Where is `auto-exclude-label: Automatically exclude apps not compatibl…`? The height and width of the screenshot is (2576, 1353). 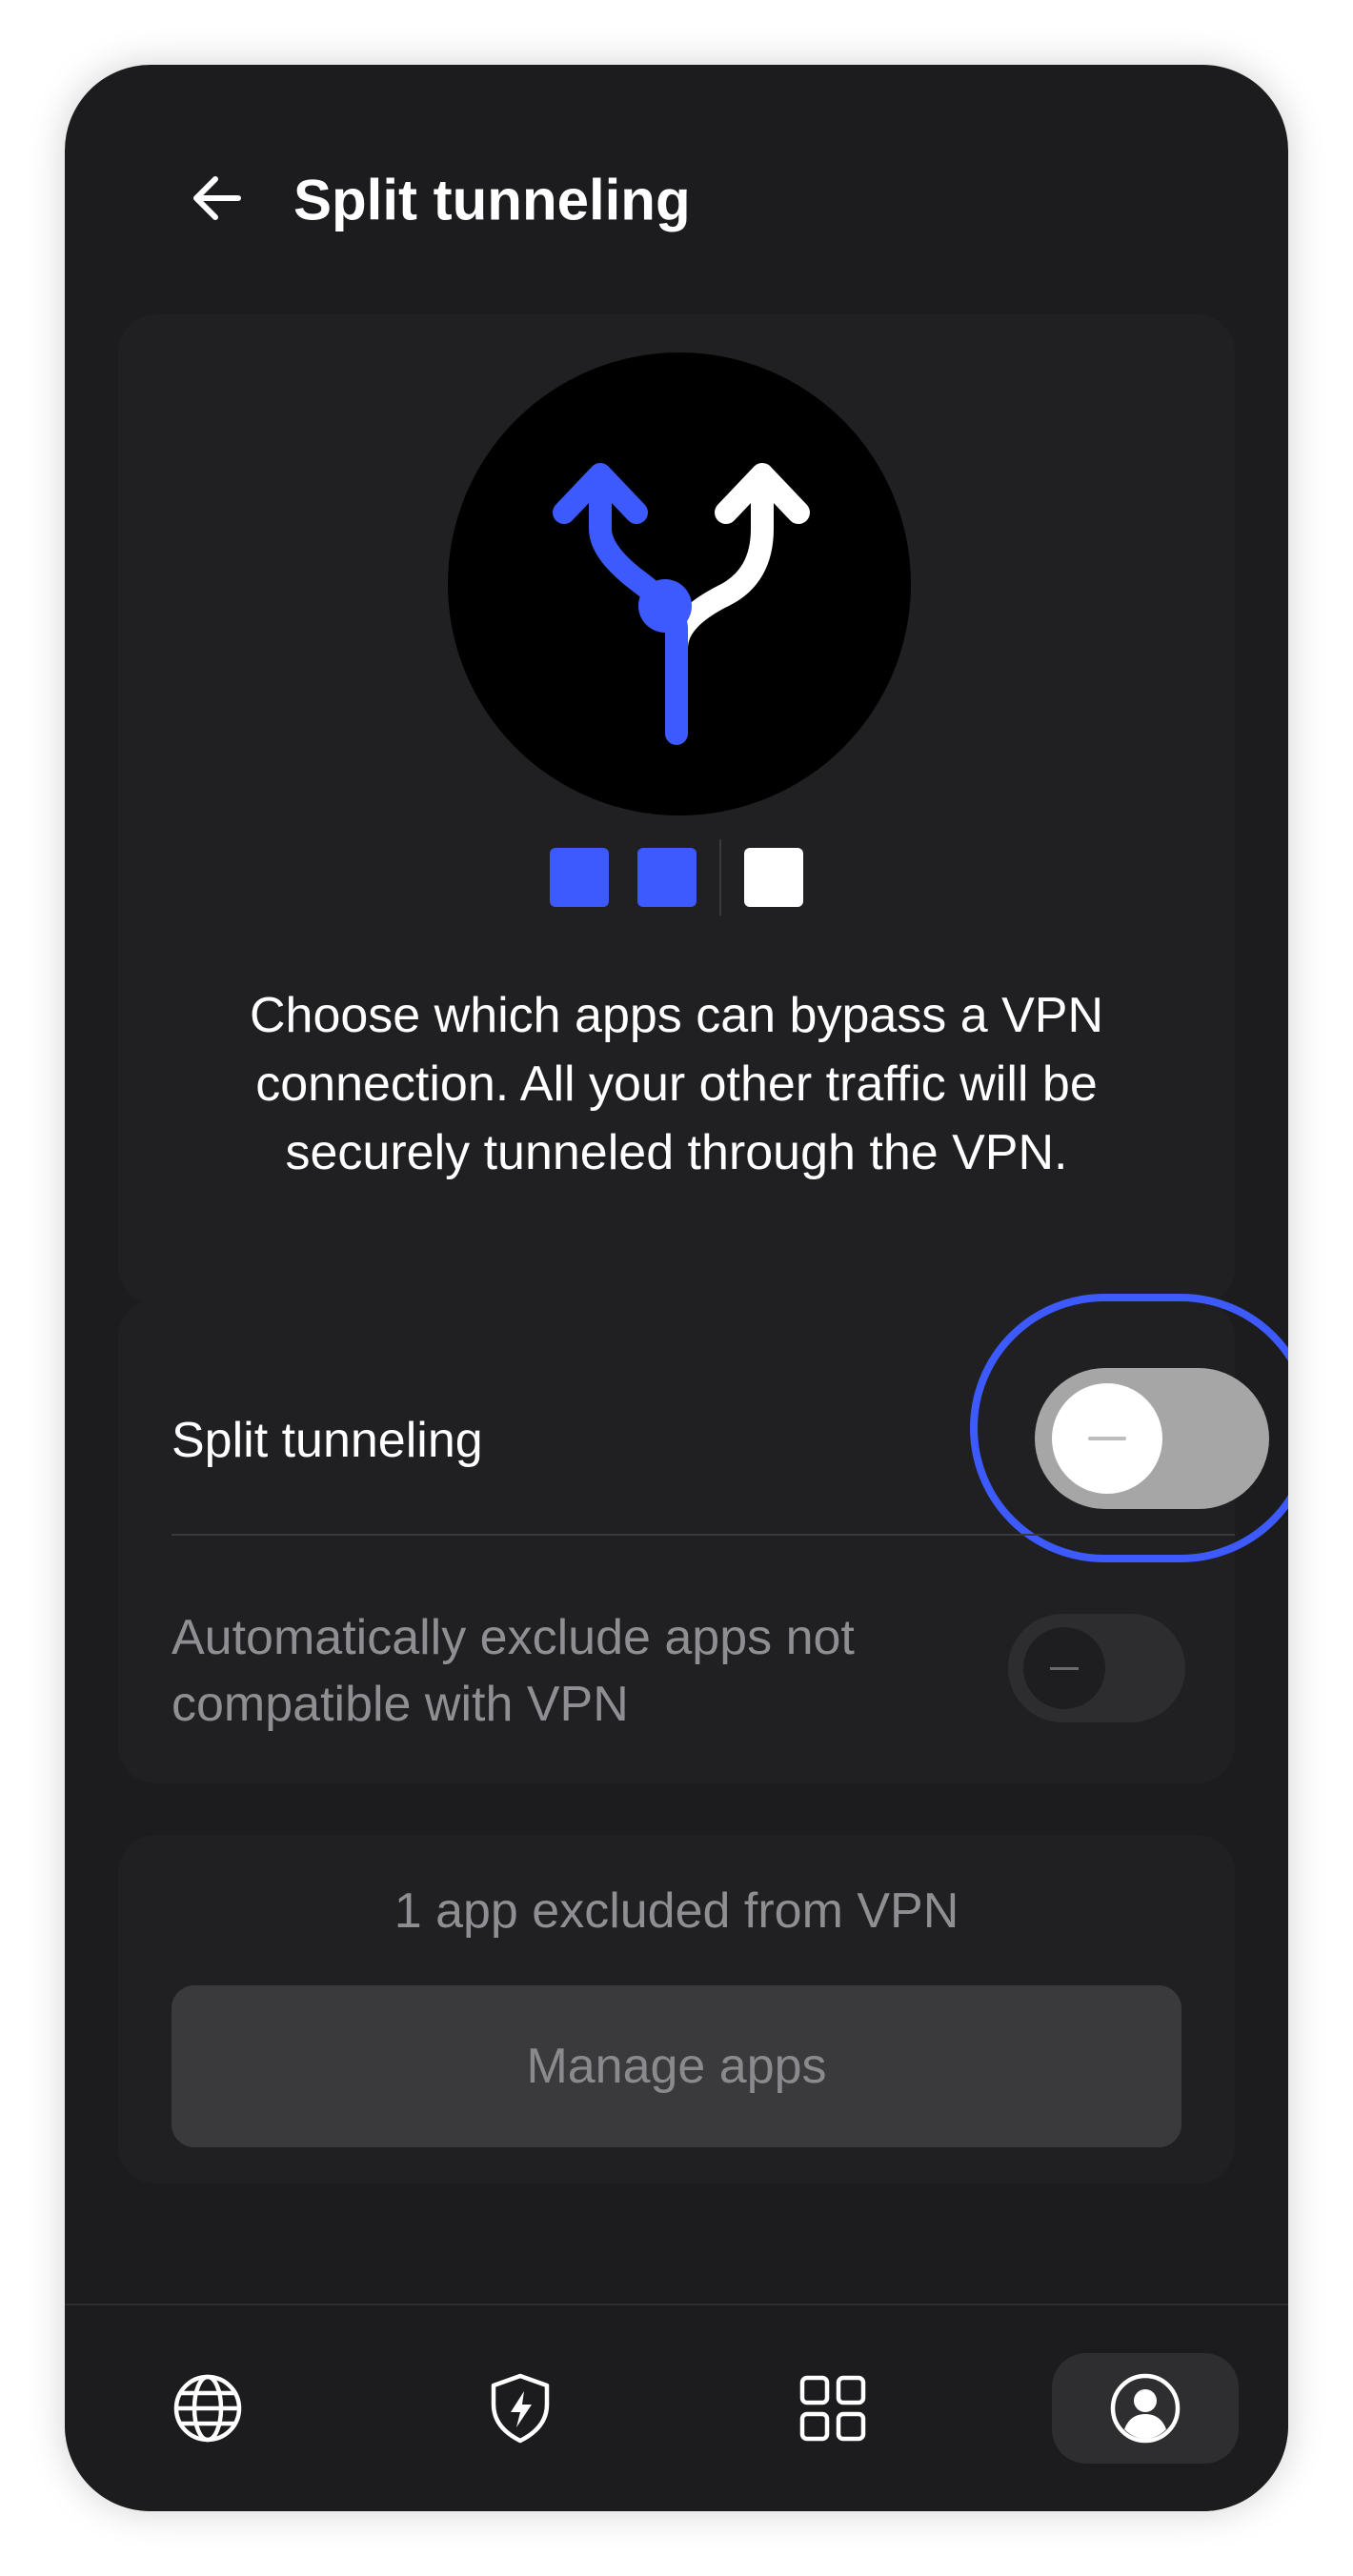 auto-exclude-label: Automatically exclude apps not compatibl… is located at coordinates (513, 1671).